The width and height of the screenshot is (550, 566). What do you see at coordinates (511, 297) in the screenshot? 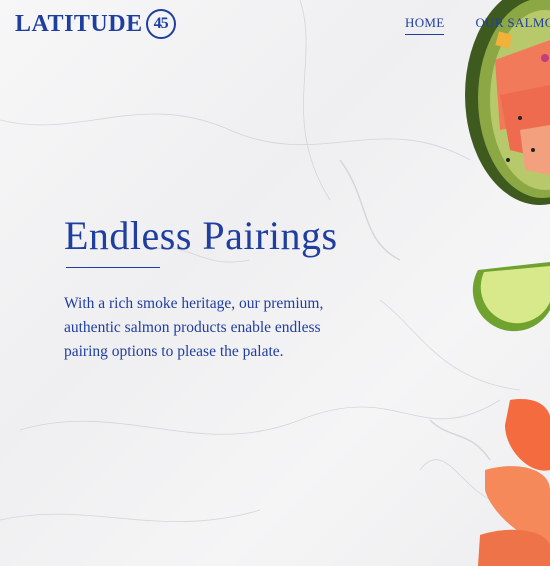
I see `lime-wedge` at bounding box center [511, 297].